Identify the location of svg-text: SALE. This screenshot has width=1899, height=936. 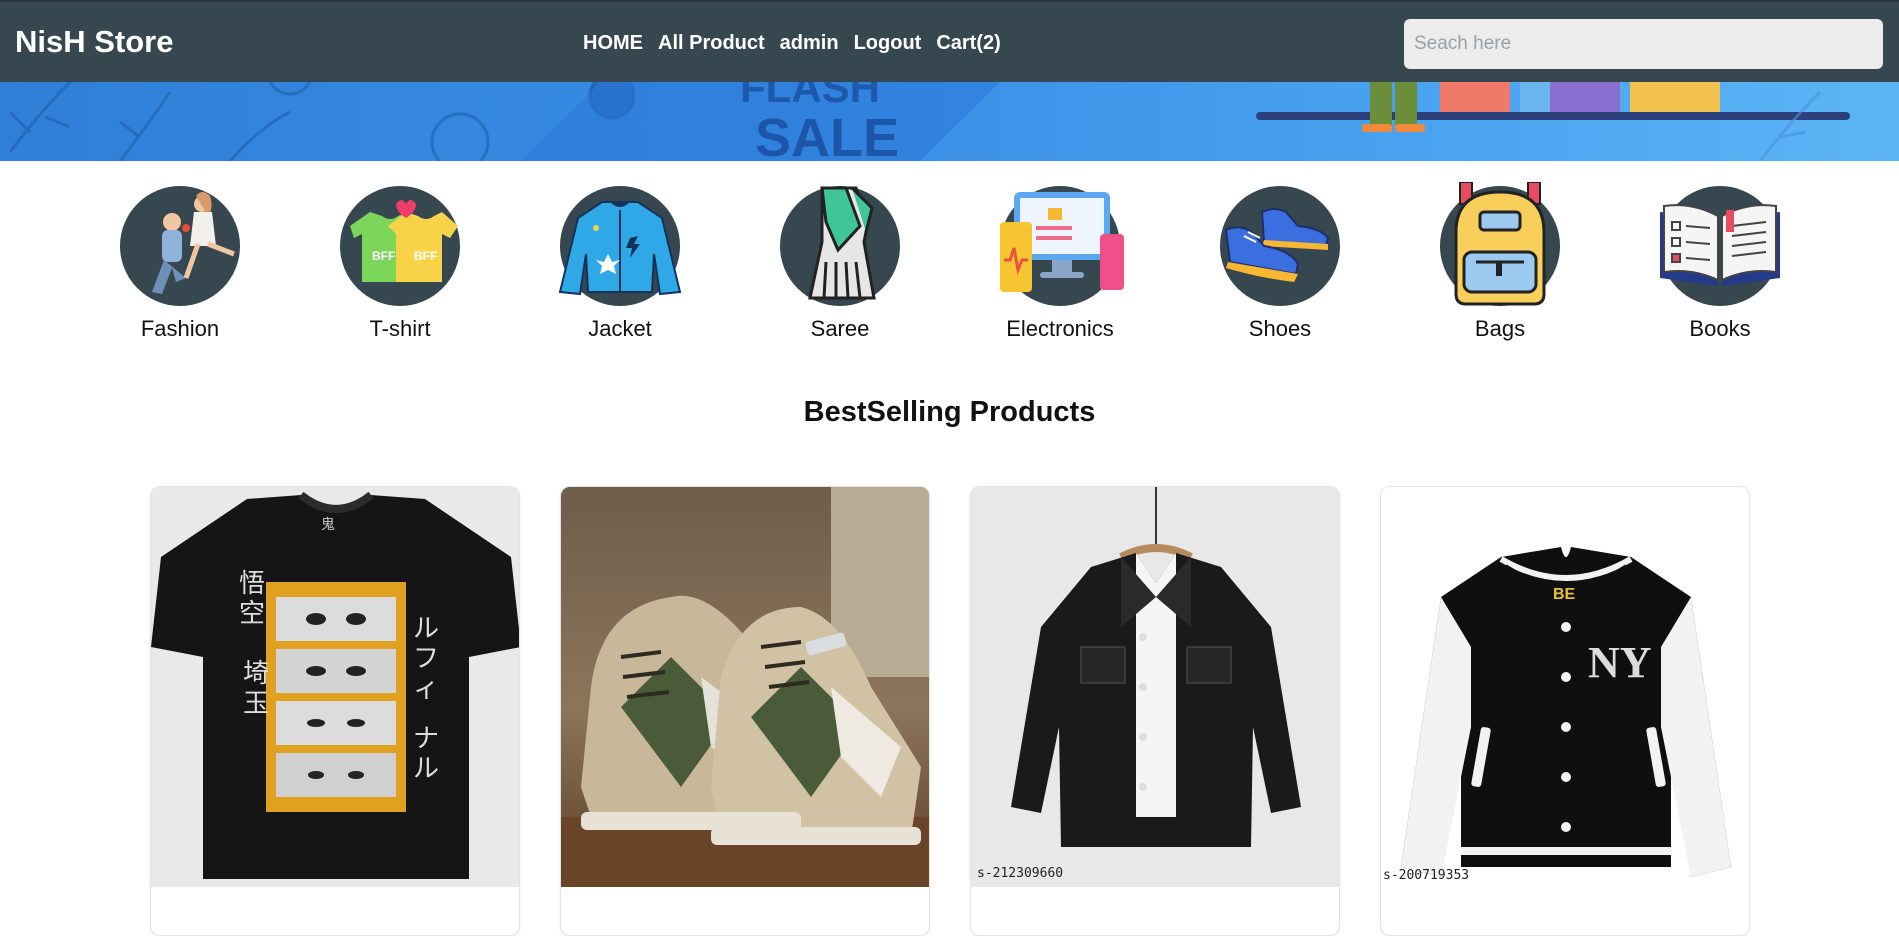
(827, 134).